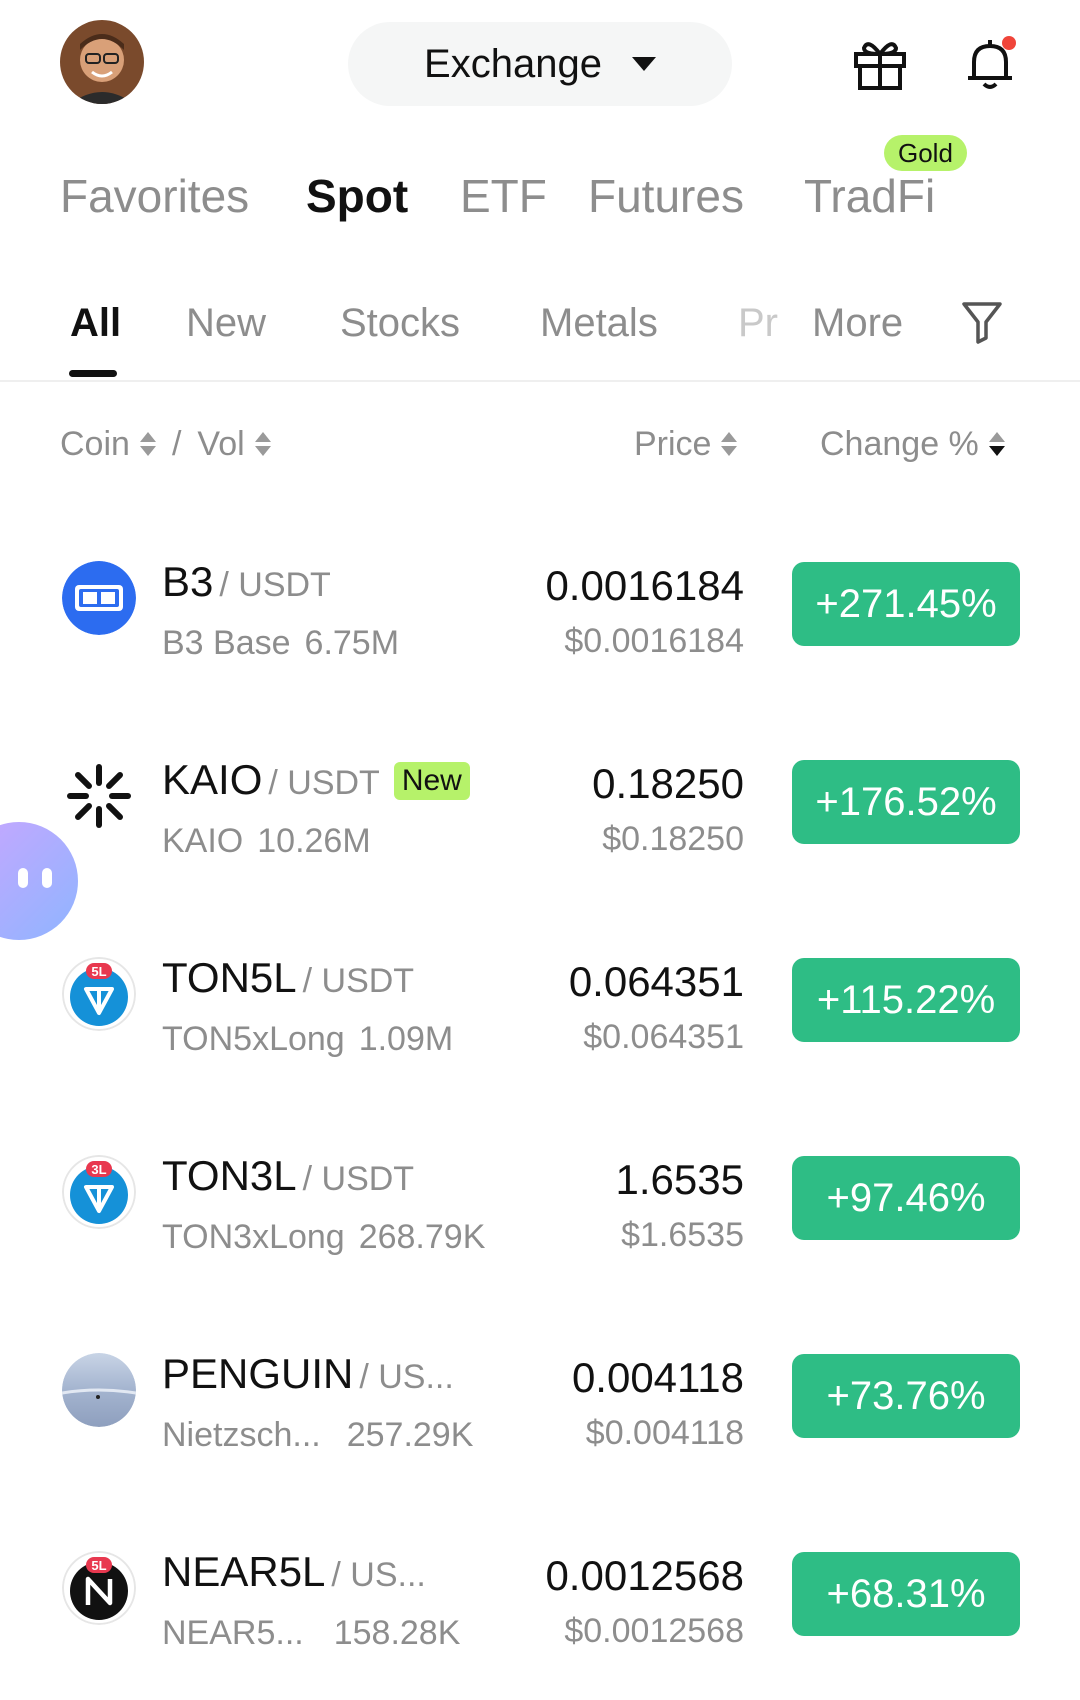 The image size is (1080, 1700). What do you see at coordinates (654, 641) in the screenshot?
I see `fiat-price: $0.0016184` at bounding box center [654, 641].